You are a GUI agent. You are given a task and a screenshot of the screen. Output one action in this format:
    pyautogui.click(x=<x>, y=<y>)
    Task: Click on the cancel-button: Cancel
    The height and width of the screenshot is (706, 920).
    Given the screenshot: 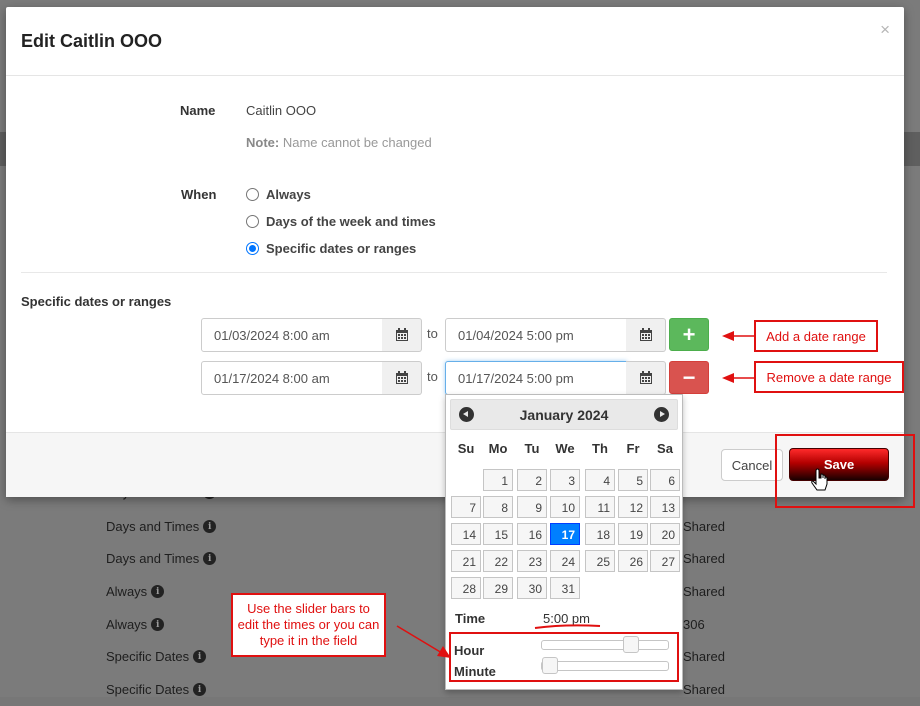 What is the action you would take?
    pyautogui.click(x=752, y=465)
    